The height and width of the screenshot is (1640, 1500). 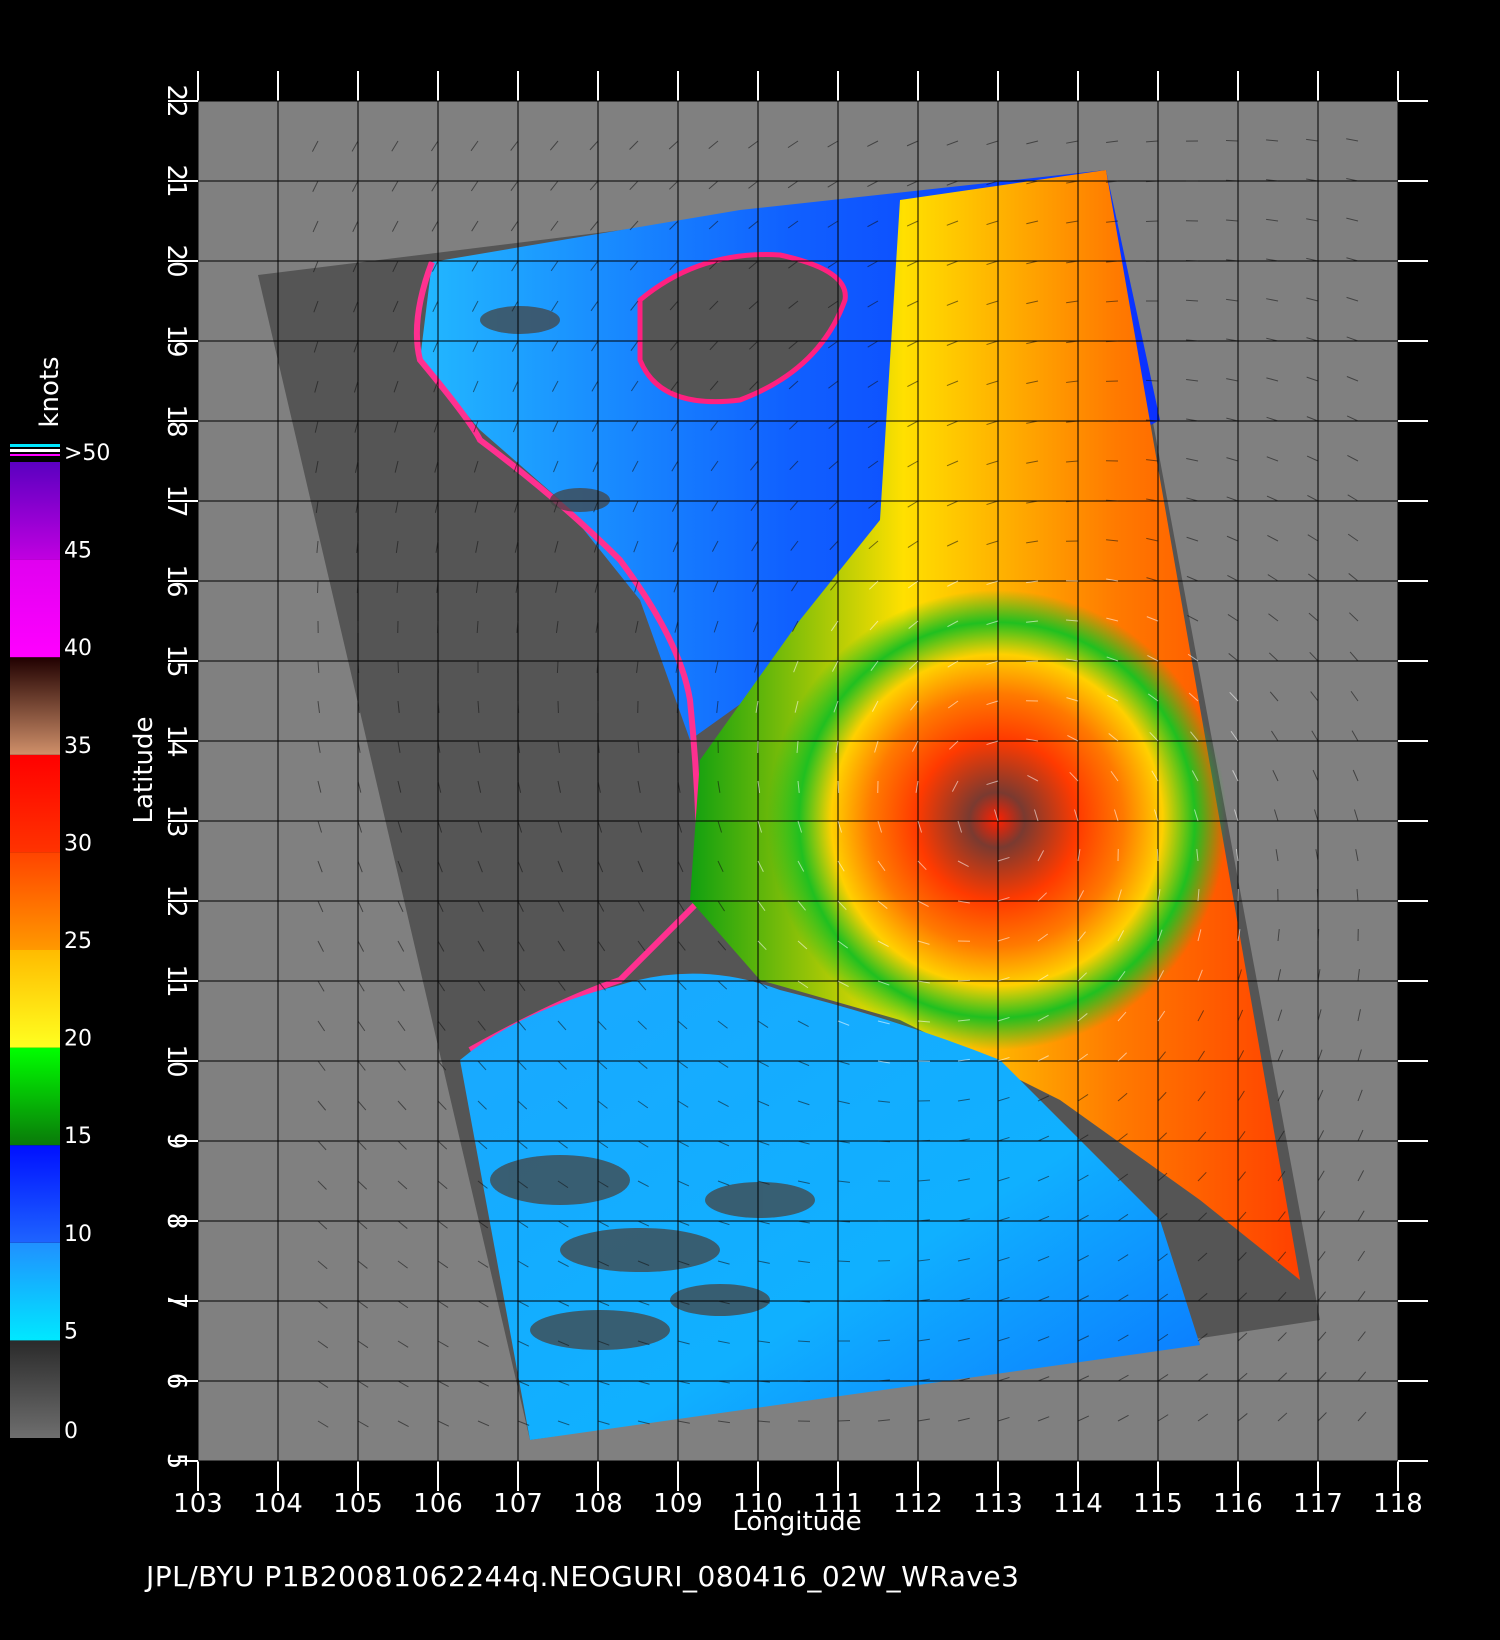 I want to click on colorbar-tick-label: 0, so click(x=71, y=1431).